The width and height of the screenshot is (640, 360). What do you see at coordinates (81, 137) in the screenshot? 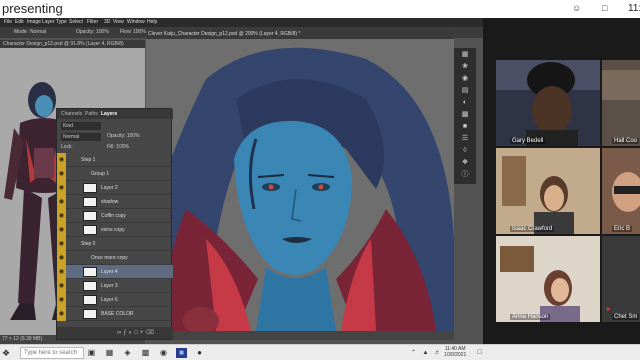
I see `layer-blend-mode: Normal` at bounding box center [81, 137].